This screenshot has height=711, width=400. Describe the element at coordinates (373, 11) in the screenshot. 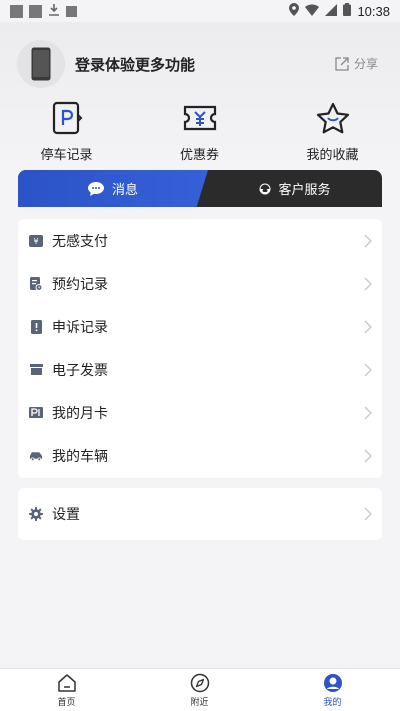

I see `clock: 10:38` at that location.